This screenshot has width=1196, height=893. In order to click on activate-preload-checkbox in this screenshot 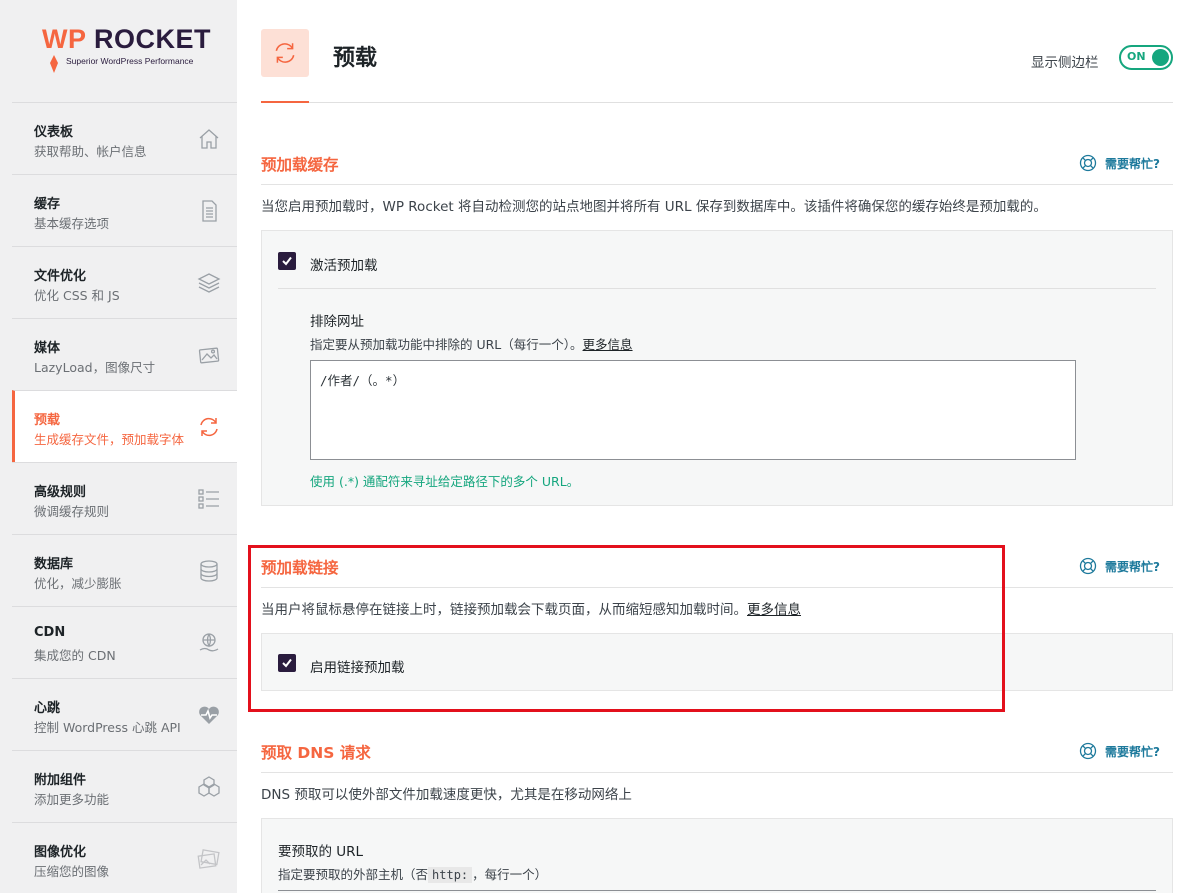, I will do `click(287, 261)`.